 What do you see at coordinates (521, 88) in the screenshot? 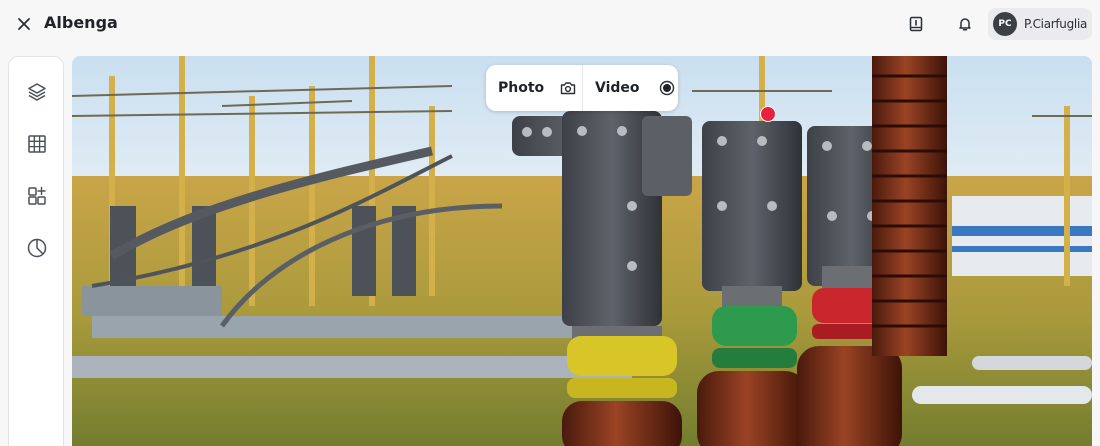
I see `photo-label: Photo` at bounding box center [521, 88].